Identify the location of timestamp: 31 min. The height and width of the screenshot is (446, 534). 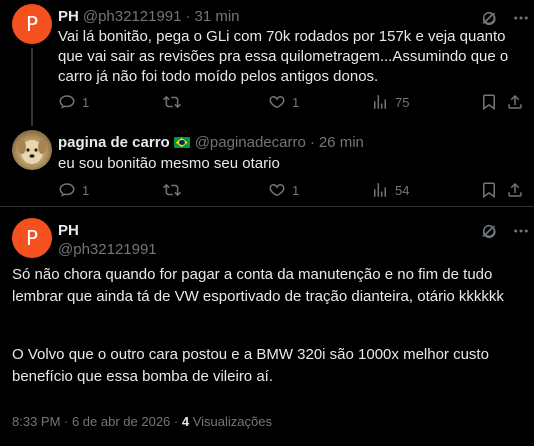
(217, 16).